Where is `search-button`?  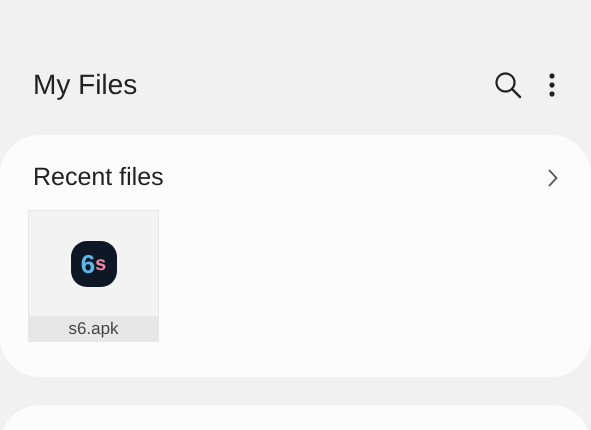
search-button is located at coordinates (508, 85).